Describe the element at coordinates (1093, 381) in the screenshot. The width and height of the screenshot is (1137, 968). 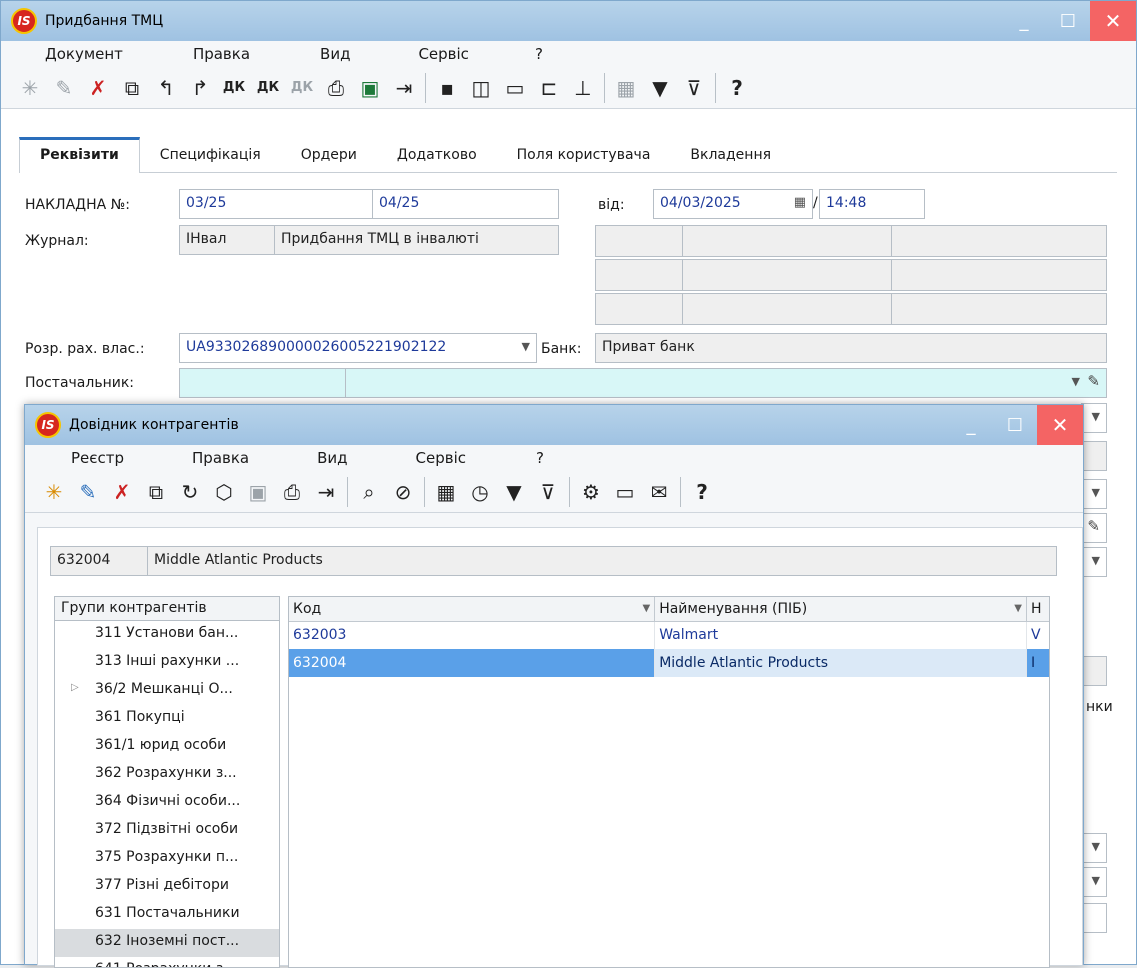
I see `pencil-icon: ✎` at that location.